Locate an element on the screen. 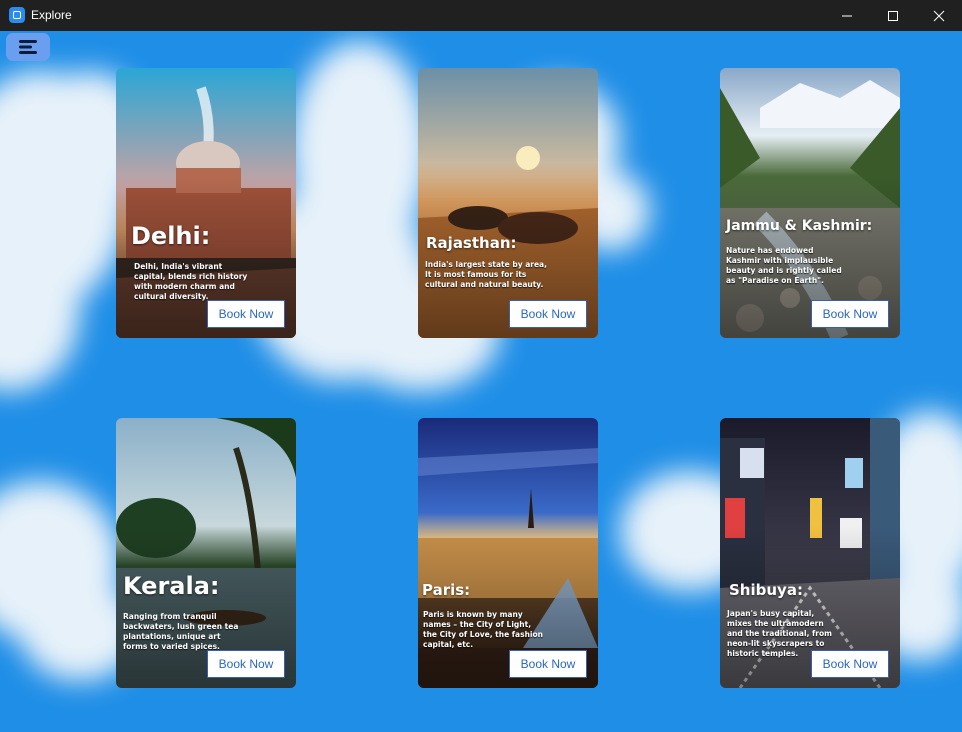 The height and width of the screenshot is (732, 962). close-button is located at coordinates (939, 15).